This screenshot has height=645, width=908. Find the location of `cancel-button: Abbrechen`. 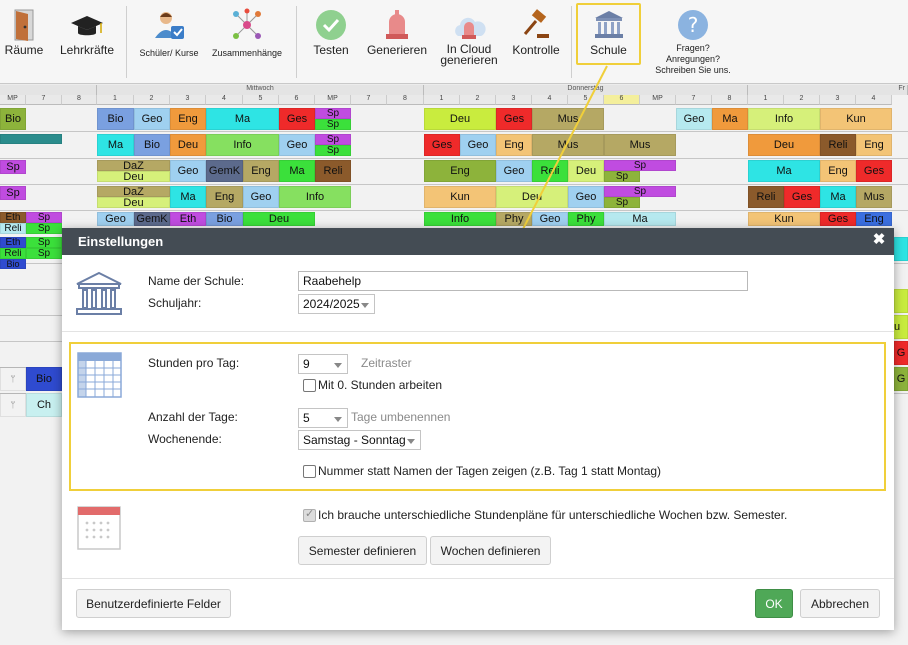

cancel-button: Abbrechen is located at coordinates (840, 603).